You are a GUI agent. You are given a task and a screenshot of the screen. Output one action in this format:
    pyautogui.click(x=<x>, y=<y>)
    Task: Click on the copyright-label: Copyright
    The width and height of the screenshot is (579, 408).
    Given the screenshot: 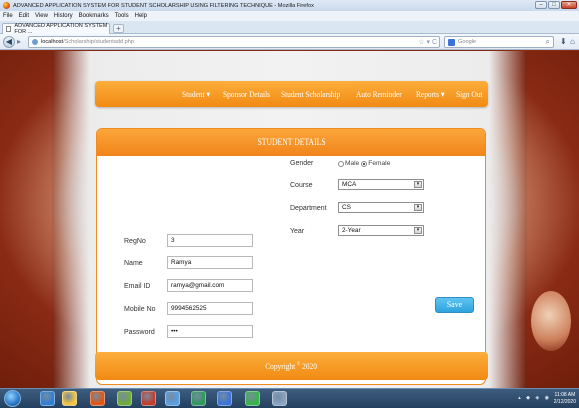 What is the action you would take?
    pyautogui.click(x=280, y=366)
    